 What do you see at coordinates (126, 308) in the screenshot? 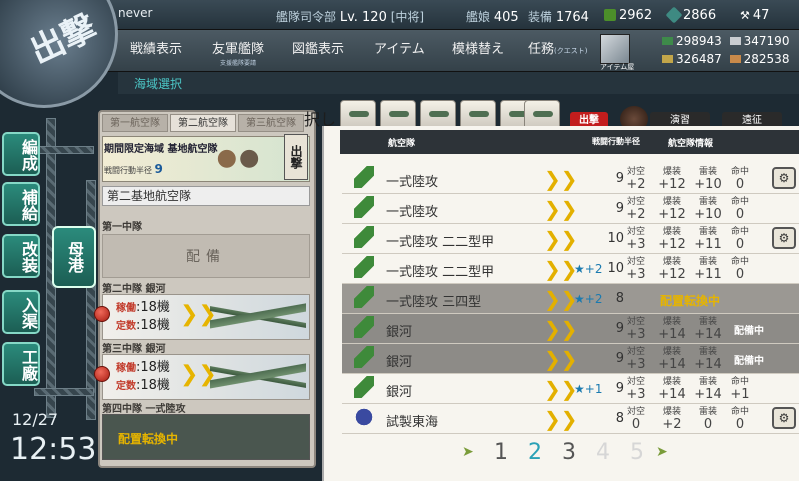
I see `squadron-2-active-label: 稼働` at bounding box center [126, 308].